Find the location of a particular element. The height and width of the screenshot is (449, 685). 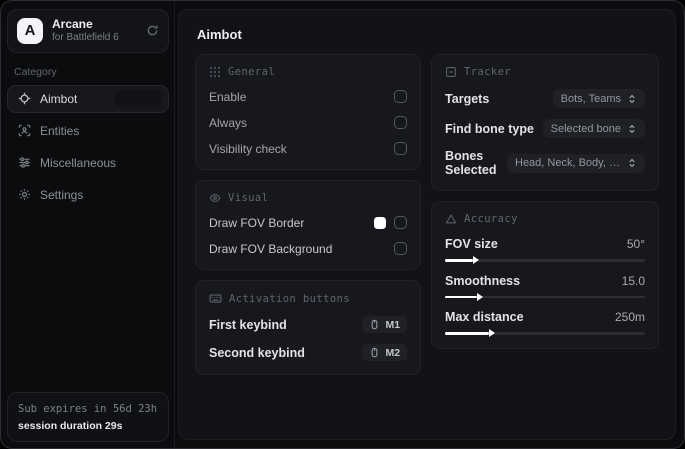

refresh-icon is located at coordinates (152, 30).